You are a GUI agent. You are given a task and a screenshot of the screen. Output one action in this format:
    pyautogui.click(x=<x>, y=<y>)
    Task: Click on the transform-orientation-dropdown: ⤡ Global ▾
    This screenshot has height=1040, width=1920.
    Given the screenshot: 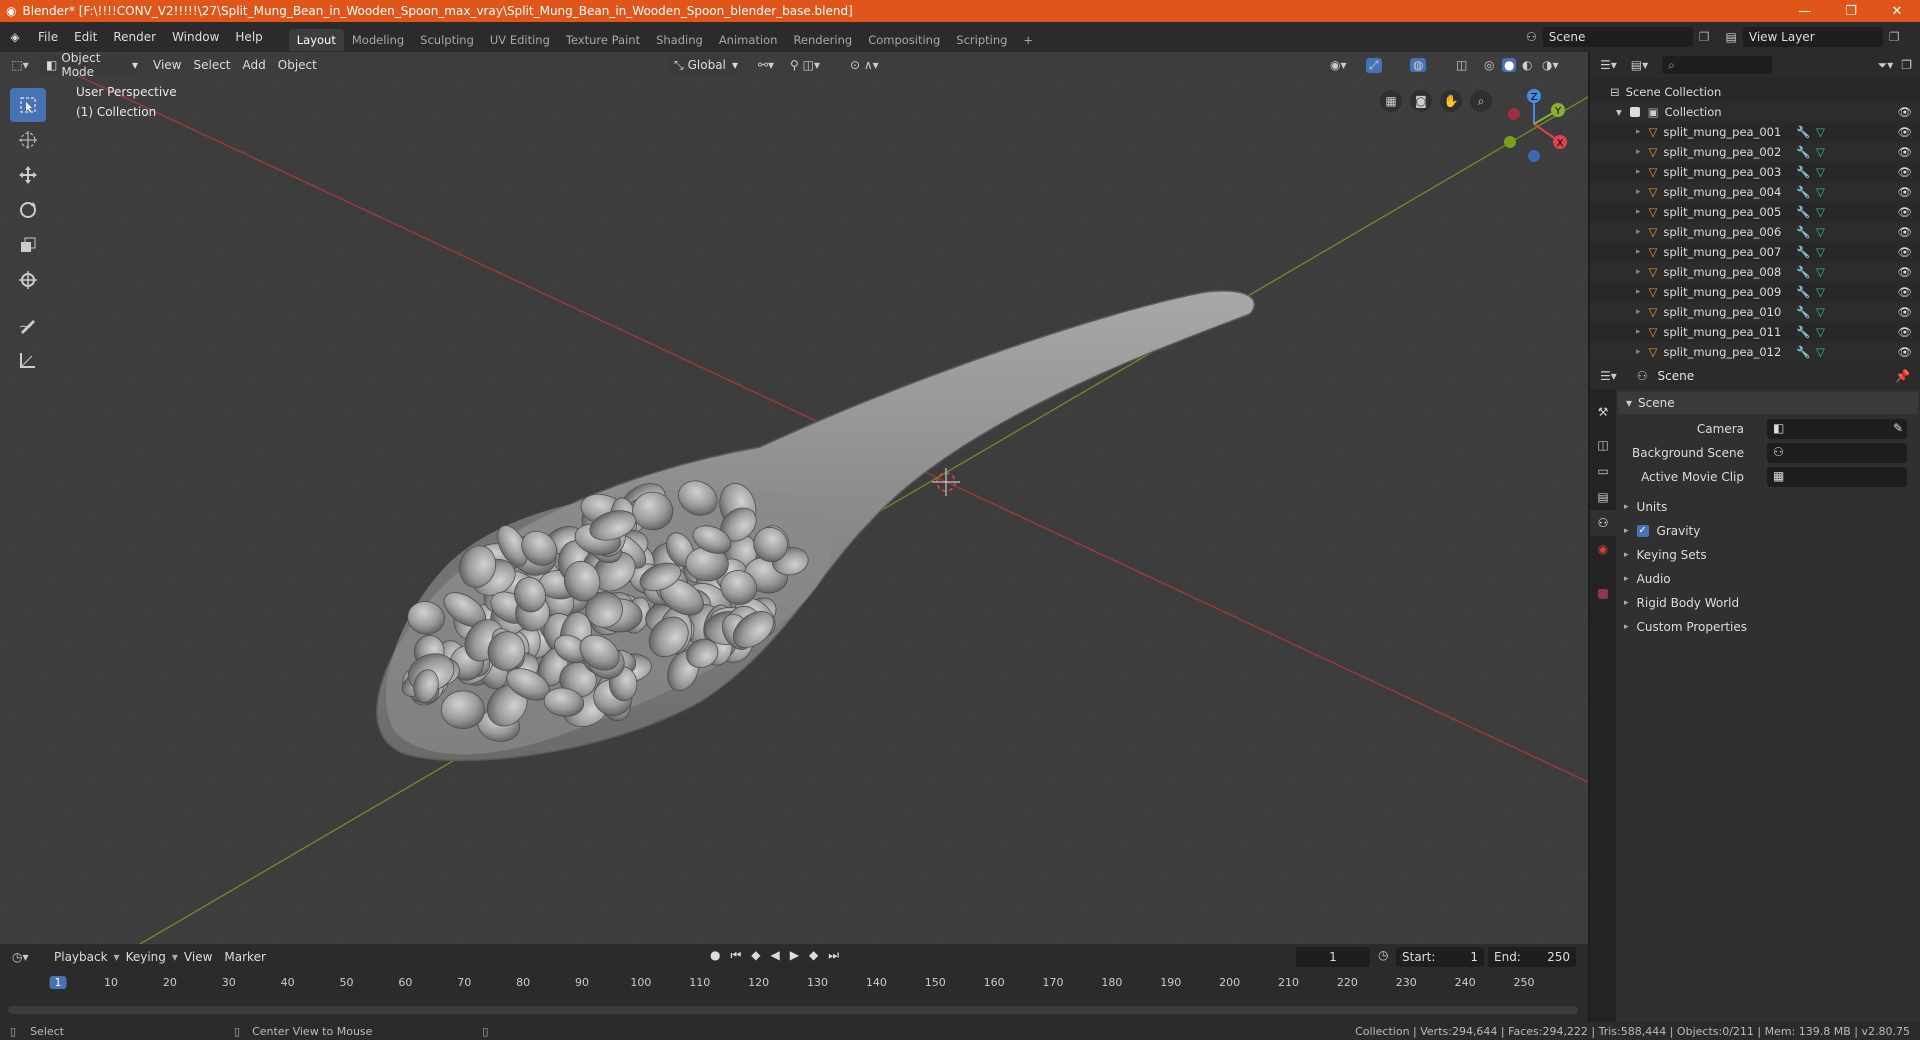 What is the action you would take?
    pyautogui.click(x=706, y=65)
    